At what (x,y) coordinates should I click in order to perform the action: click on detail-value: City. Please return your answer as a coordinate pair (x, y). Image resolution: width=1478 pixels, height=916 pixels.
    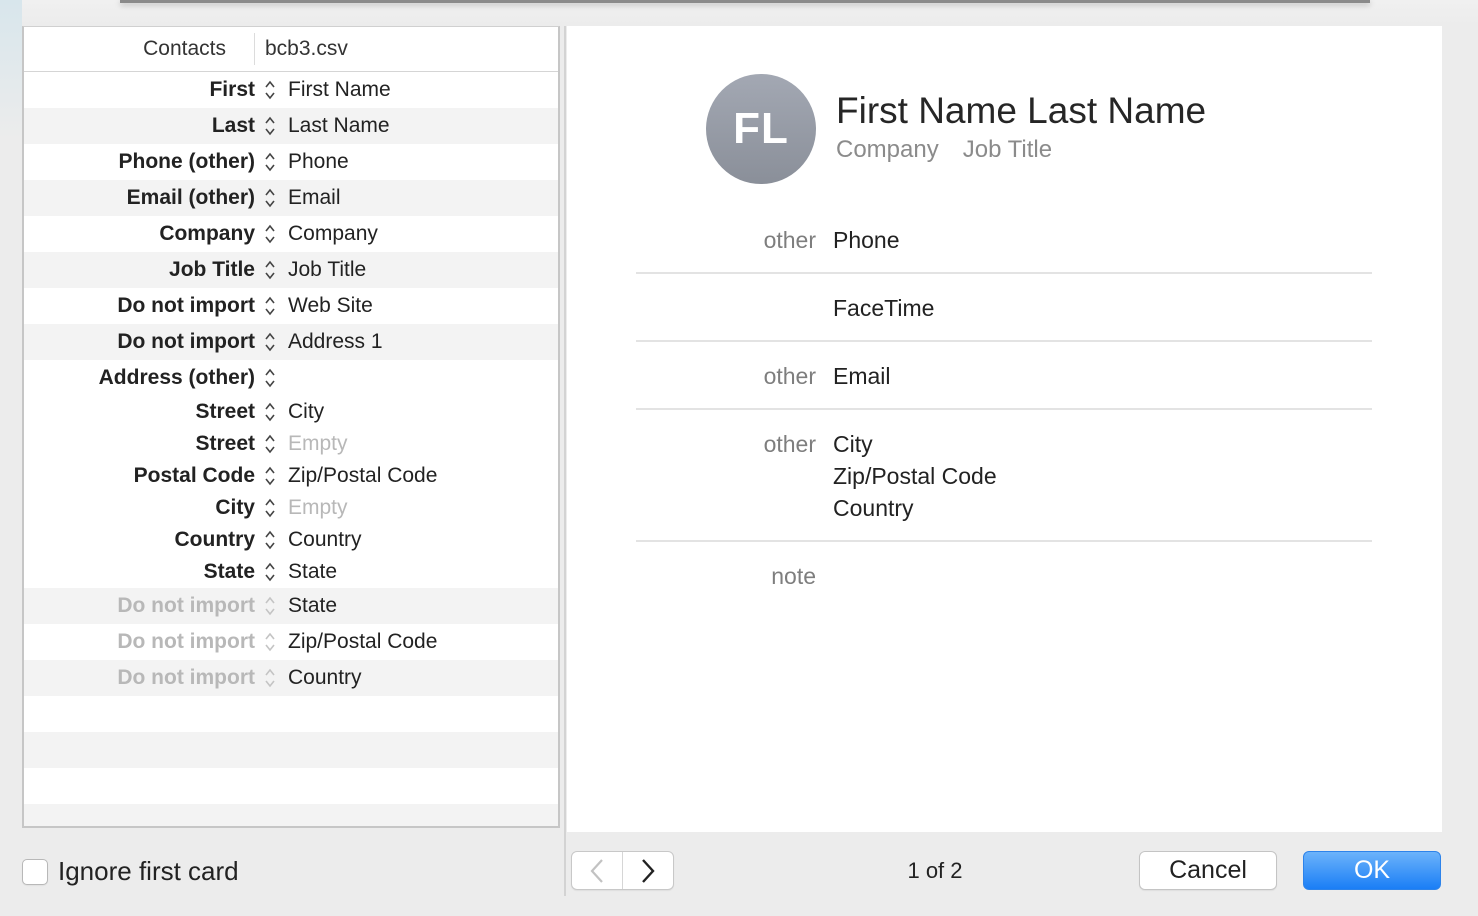
    Looking at the image, I should click on (853, 444).